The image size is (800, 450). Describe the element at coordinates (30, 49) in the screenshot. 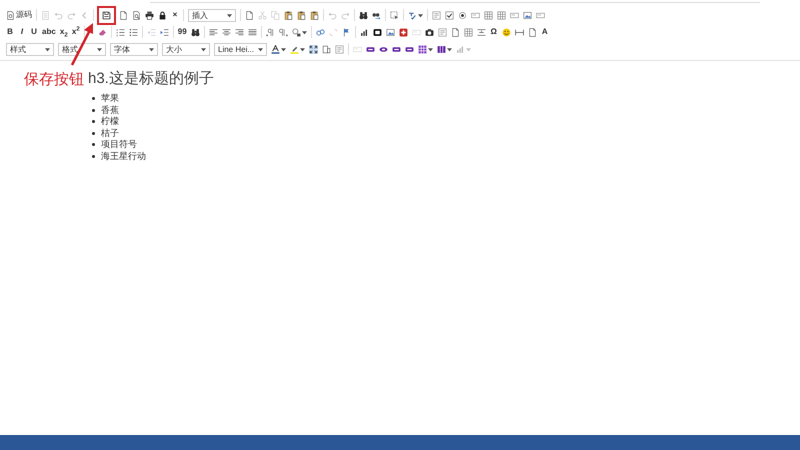

I see `toolbar-dropdown: 样式` at that location.